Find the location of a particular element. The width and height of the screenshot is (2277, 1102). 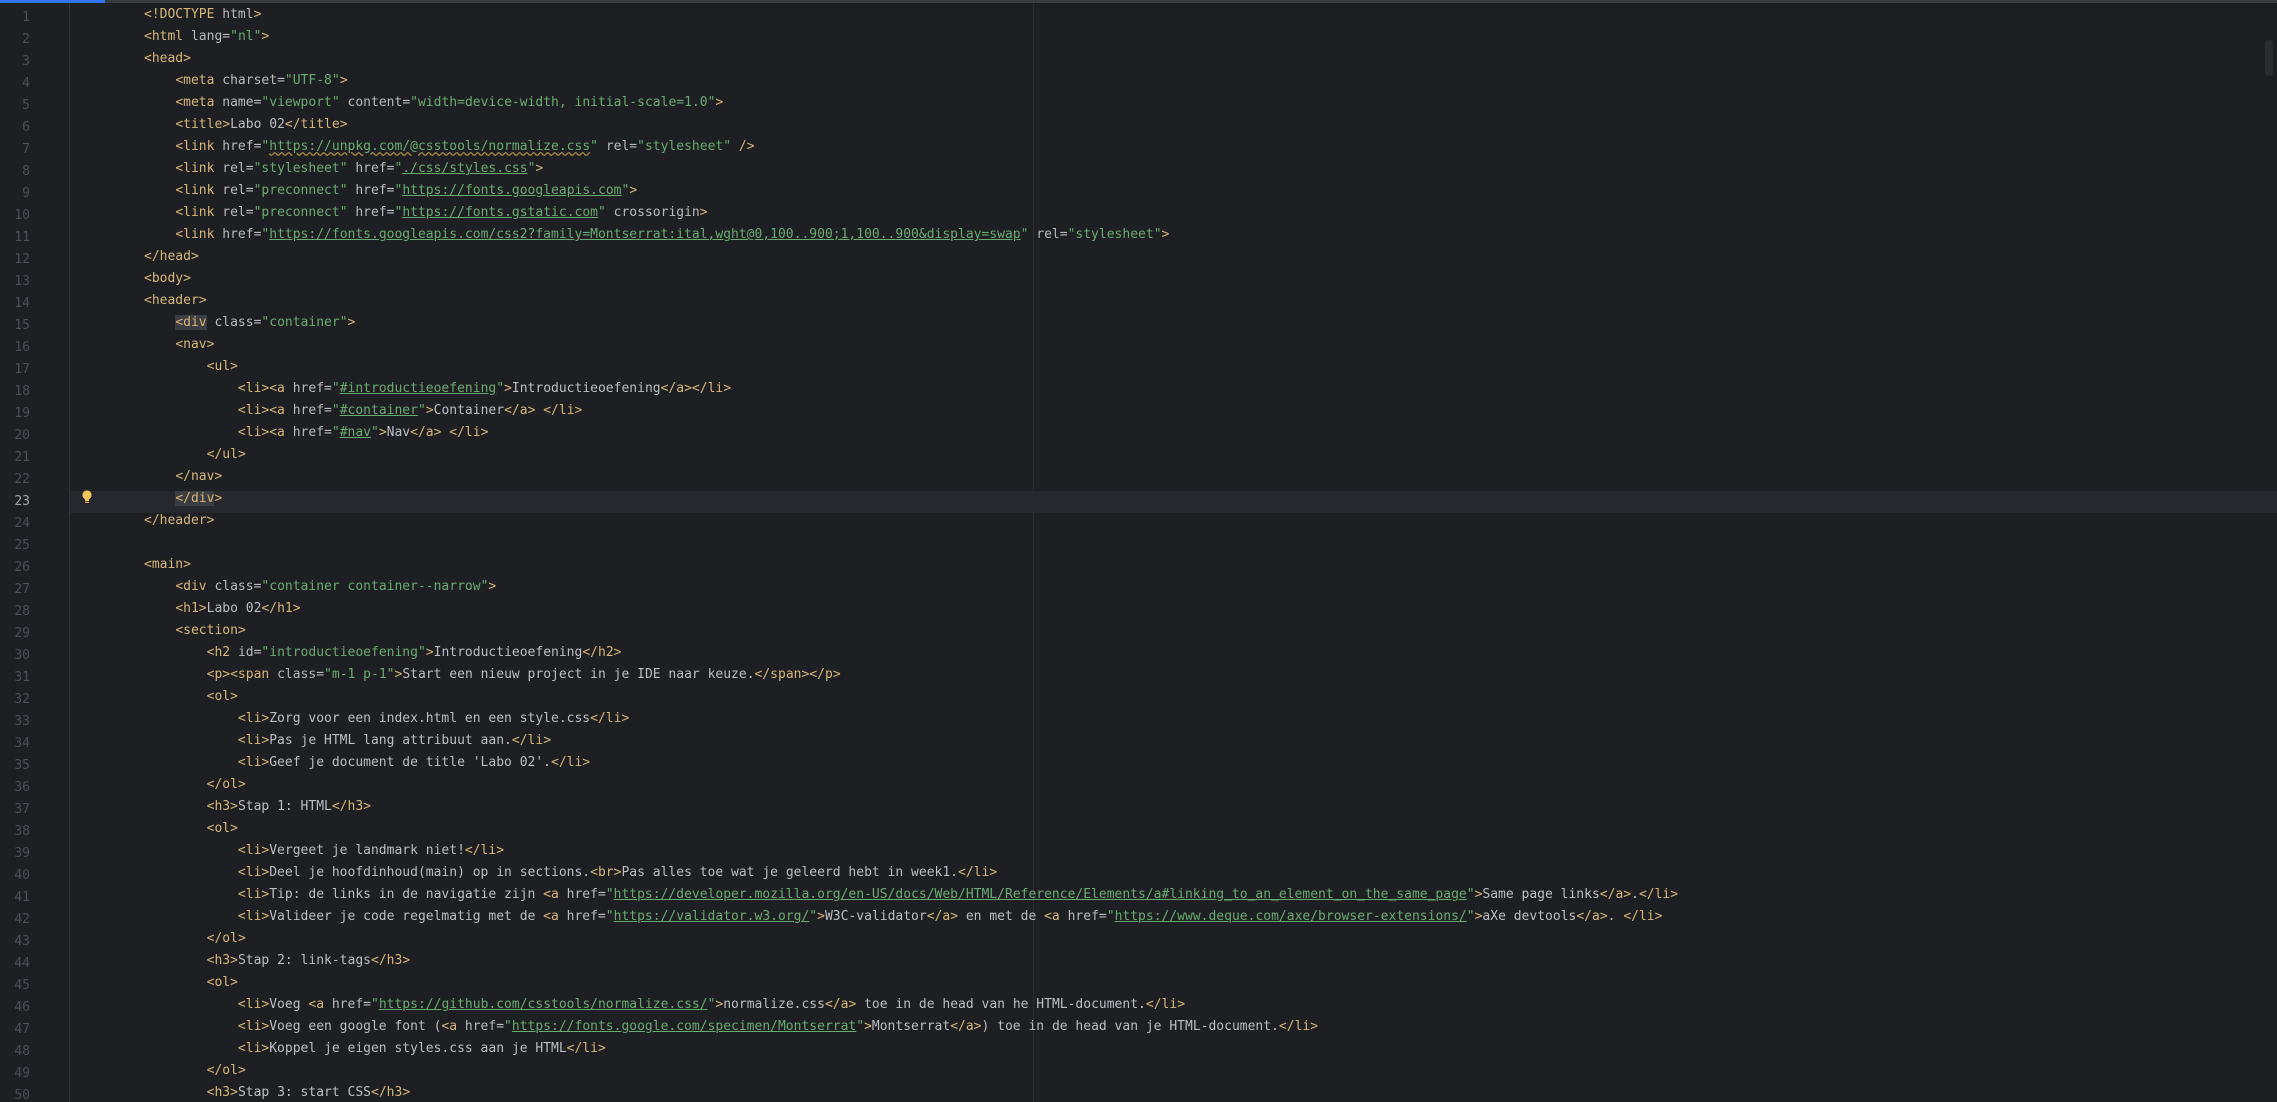

line-number: 42 is located at coordinates (22, 919).